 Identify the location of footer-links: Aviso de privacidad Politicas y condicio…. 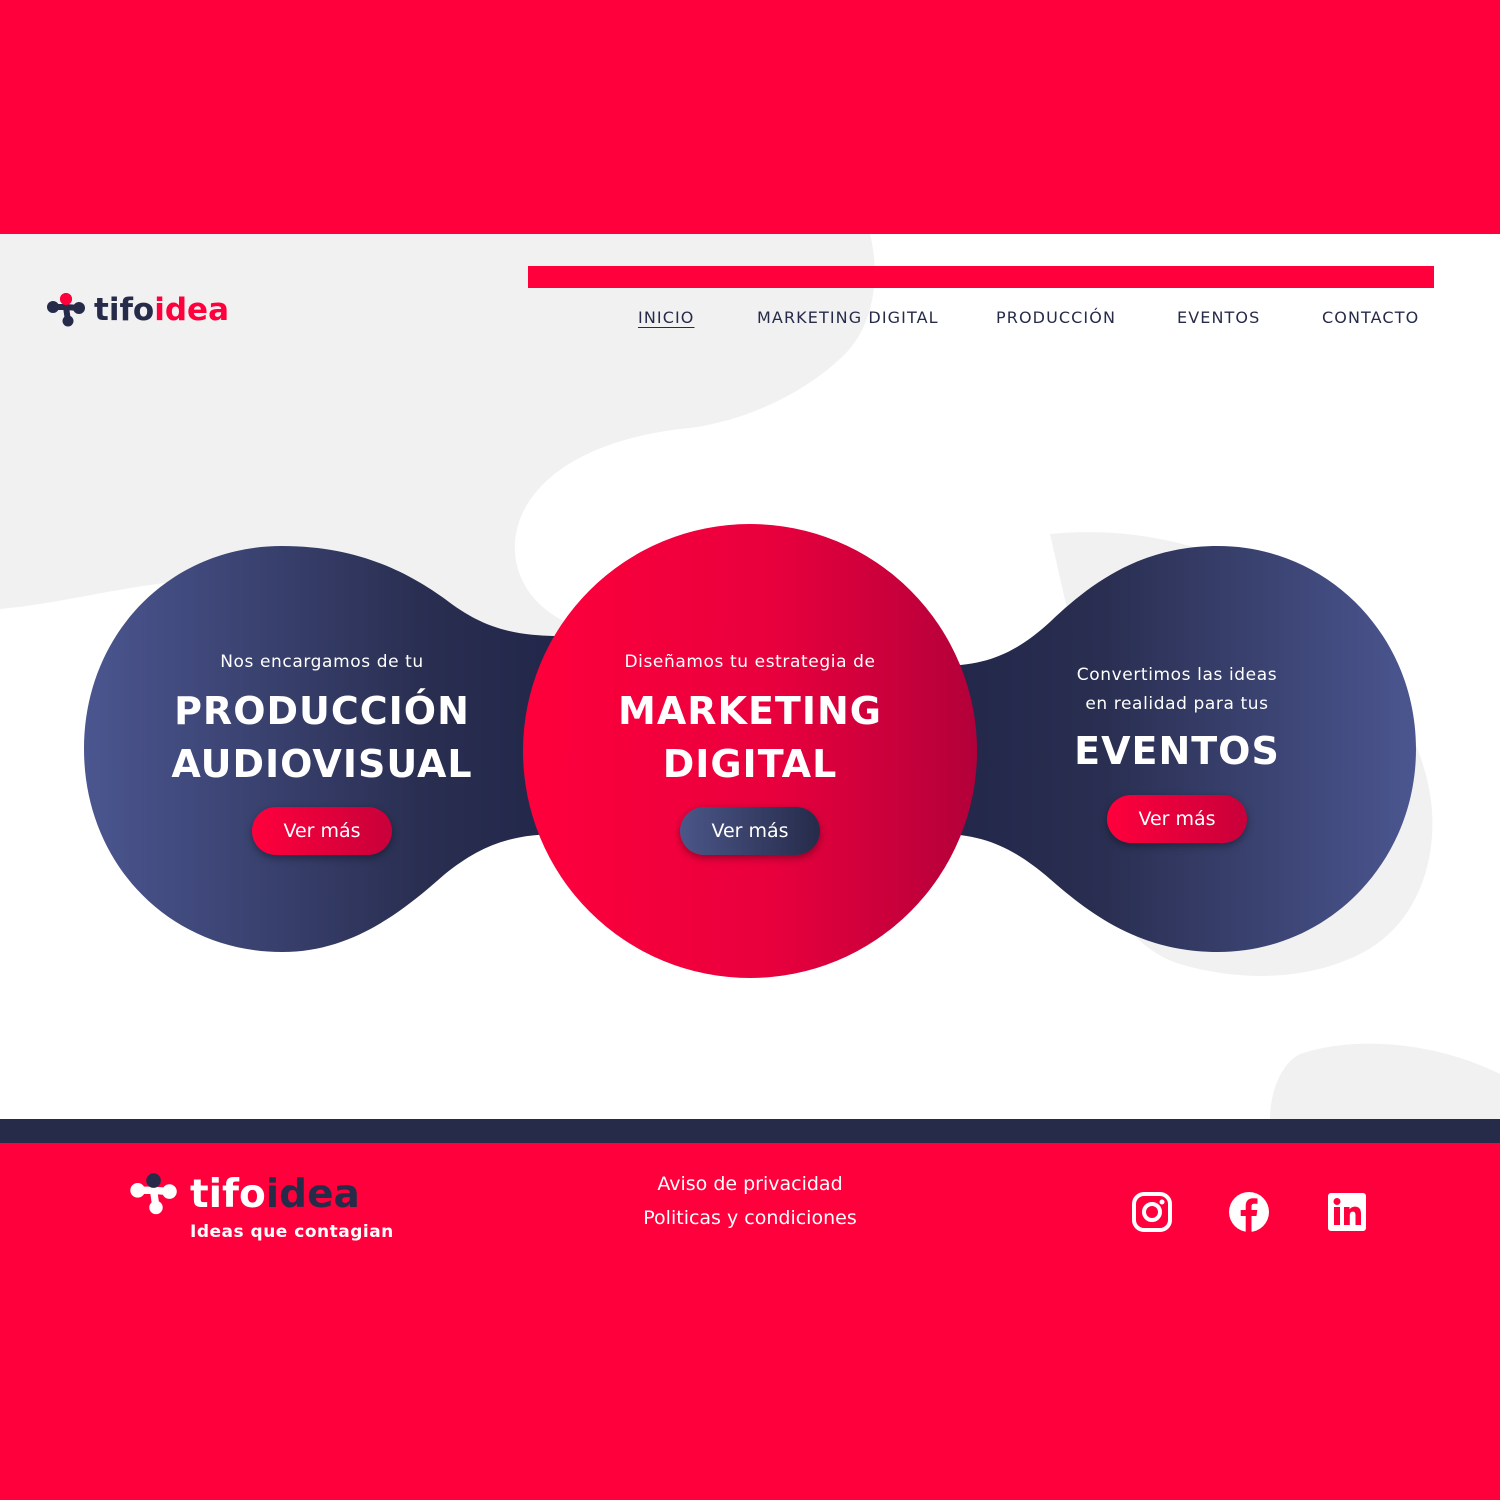
(750, 1201).